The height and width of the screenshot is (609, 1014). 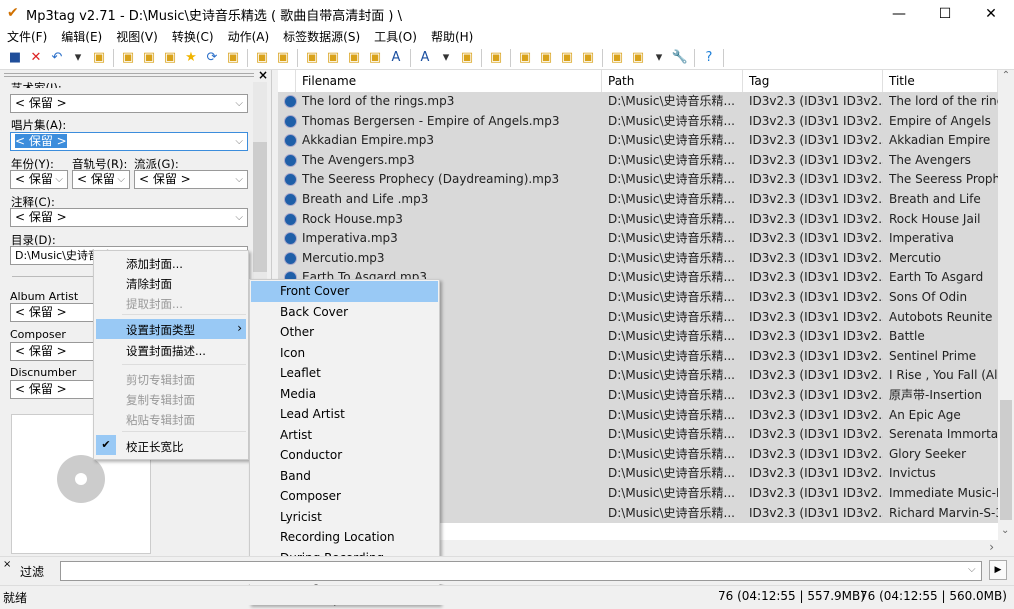 What do you see at coordinates (99, 58) in the screenshot?
I see `add-folder-icon: ▣` at bounding box center [99, 58].